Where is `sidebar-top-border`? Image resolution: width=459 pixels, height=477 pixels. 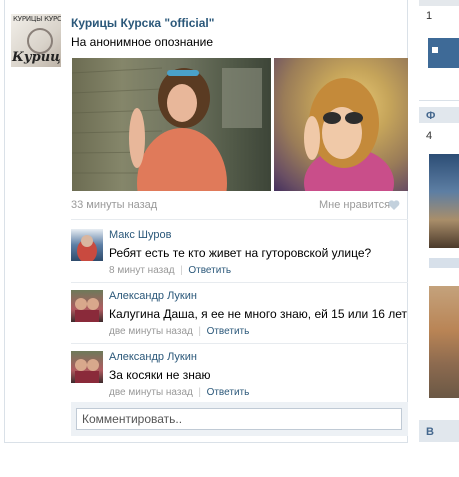 sidebar-top-border is located at coordinates (439, 3).